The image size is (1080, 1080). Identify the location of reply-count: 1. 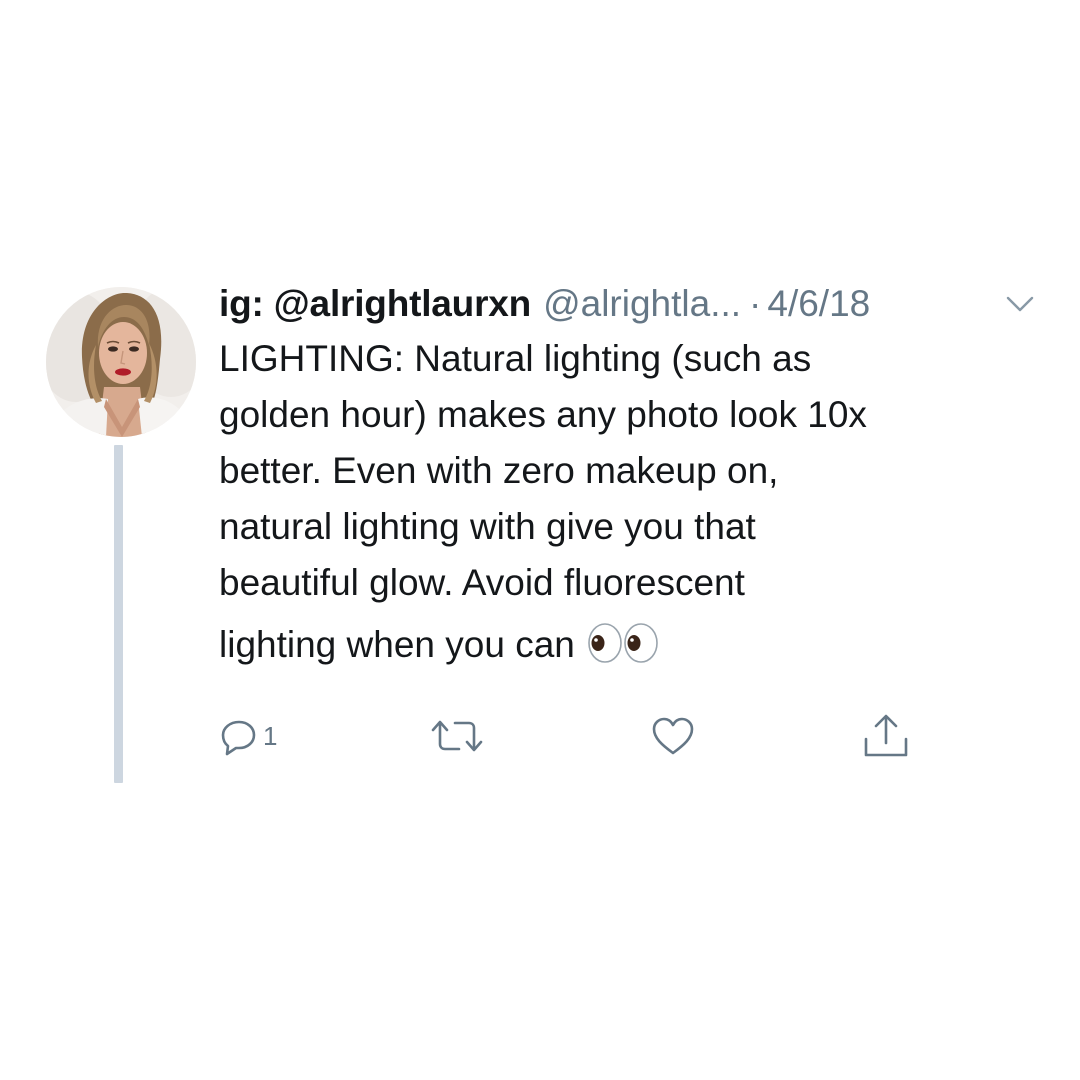
(270, 736).